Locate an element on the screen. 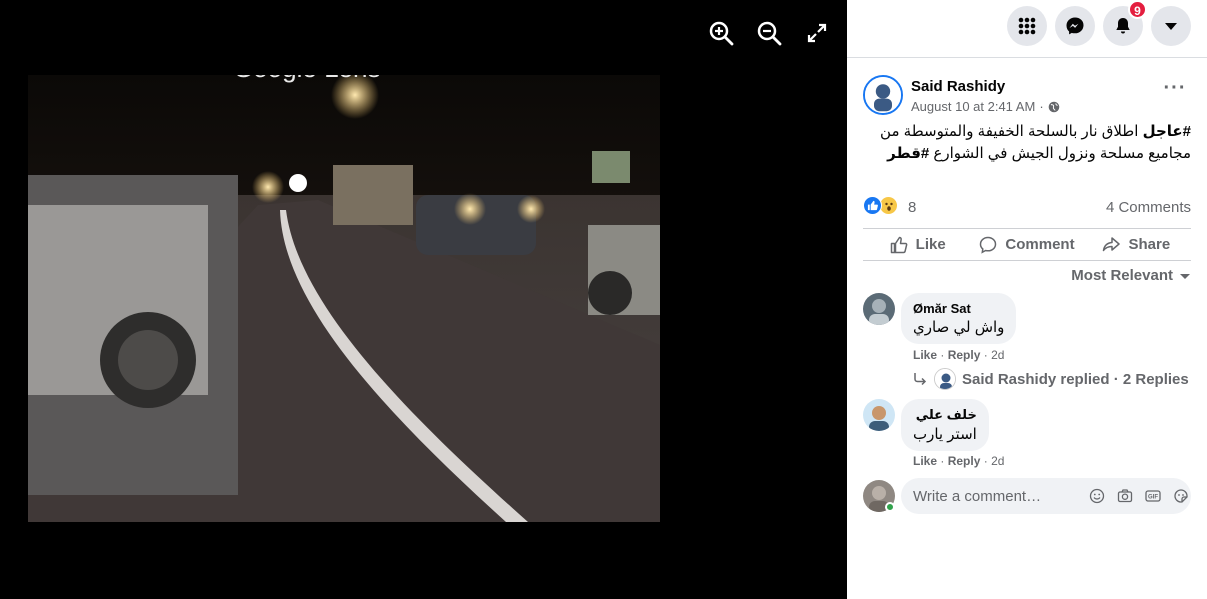 Image resolution: width=1207 pixels, height=599 pixels. post-timestamp: August 10 at 2:41 AM is located at coordinates (973, 106).